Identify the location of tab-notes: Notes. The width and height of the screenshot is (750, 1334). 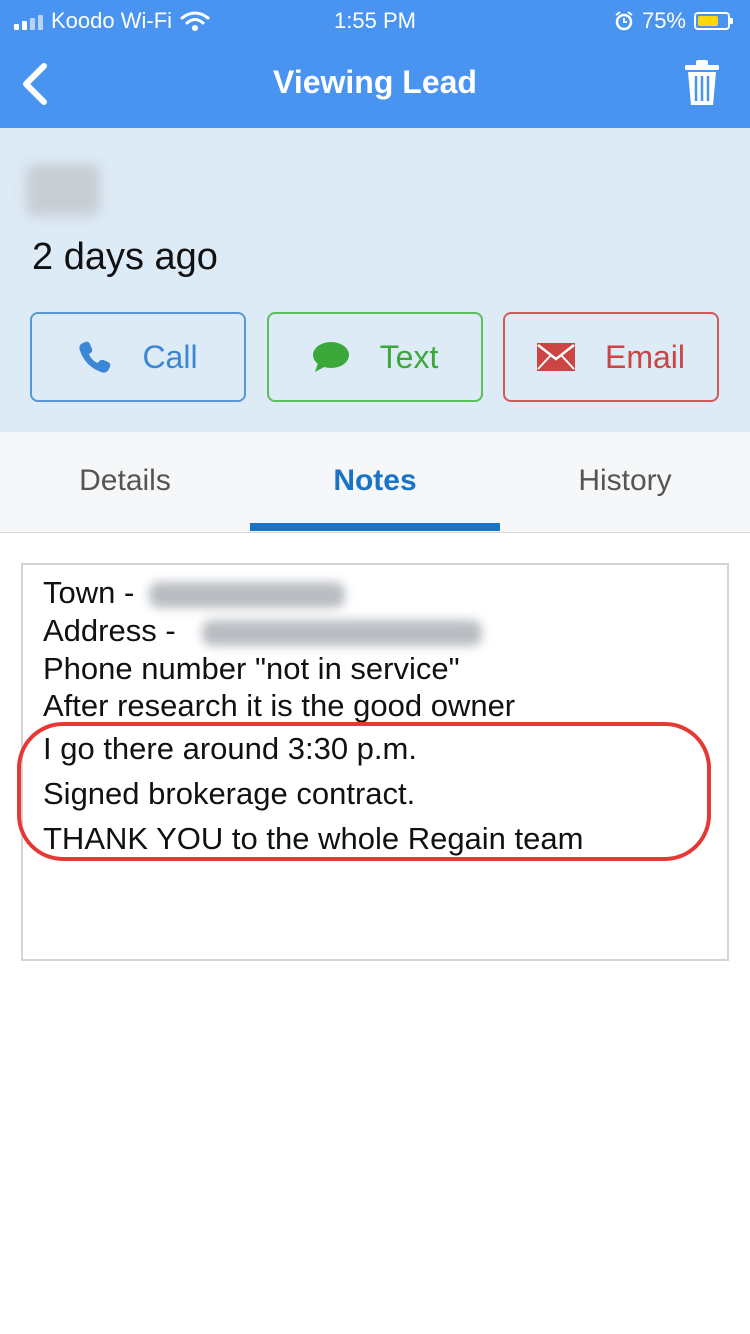
(375, 481).